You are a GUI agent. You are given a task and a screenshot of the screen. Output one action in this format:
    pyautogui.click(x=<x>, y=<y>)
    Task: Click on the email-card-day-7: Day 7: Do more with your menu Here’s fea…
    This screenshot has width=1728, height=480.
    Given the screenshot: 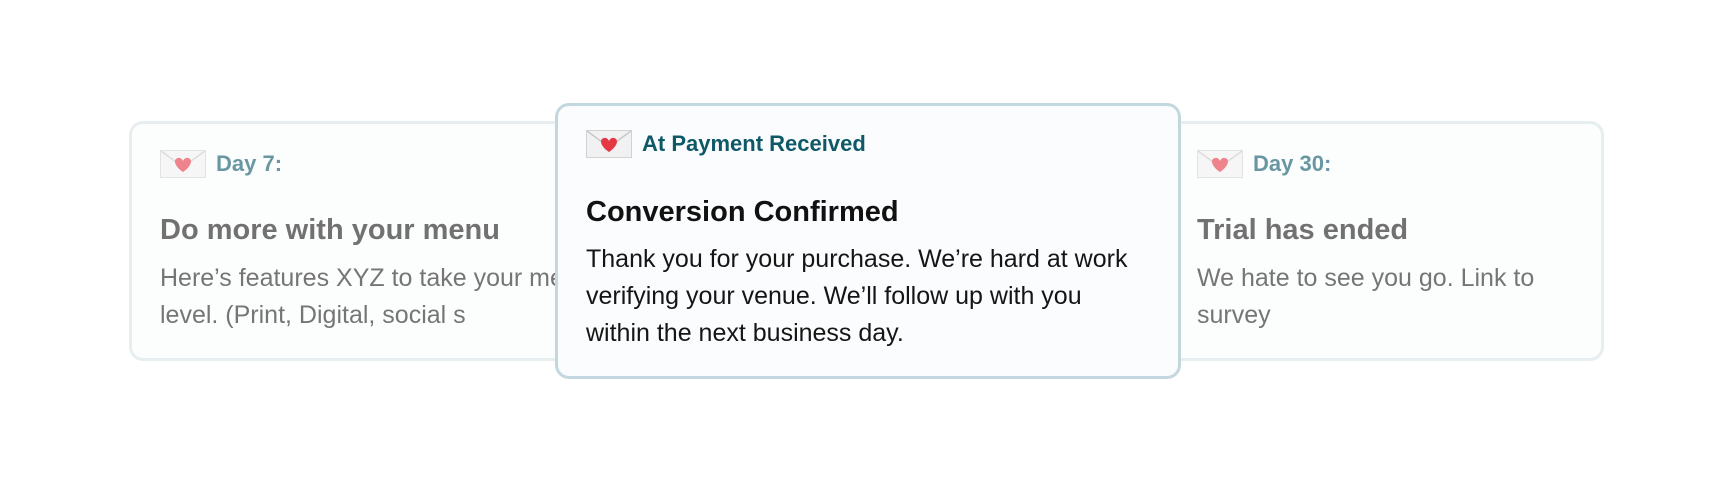 What is the action you would take?
    pyautogui.click(x=359, y=241)
    